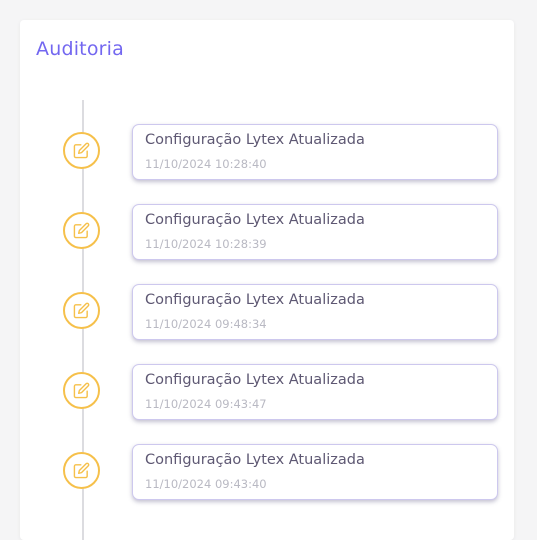 This screenshot has height=540, width=537. Describe the element at coordinates (206, 324) in the screenshot. I see `audit-entry-date: 11/10/2024 09:48:34` at that location.